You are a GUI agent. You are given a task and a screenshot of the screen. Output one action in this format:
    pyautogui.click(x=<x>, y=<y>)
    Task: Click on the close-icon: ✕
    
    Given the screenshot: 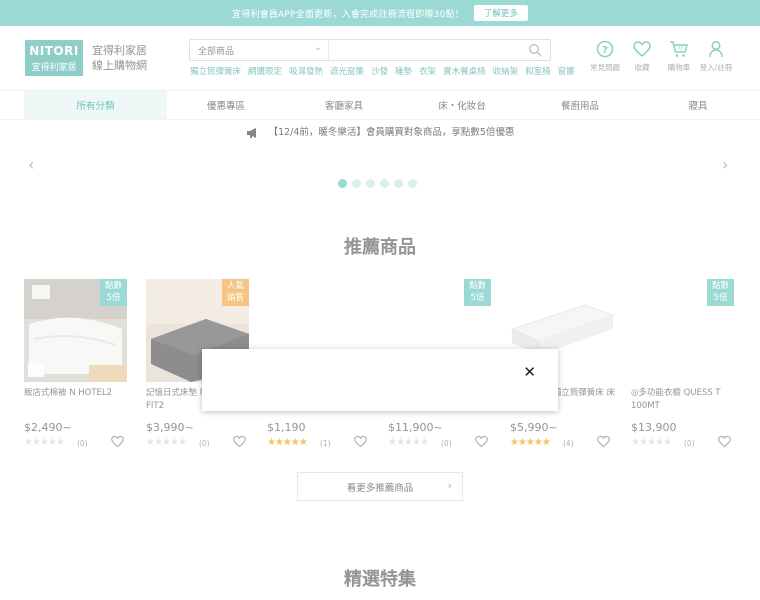 What is the action you would take?
    pyautogui.click(x=529, y=372)
    